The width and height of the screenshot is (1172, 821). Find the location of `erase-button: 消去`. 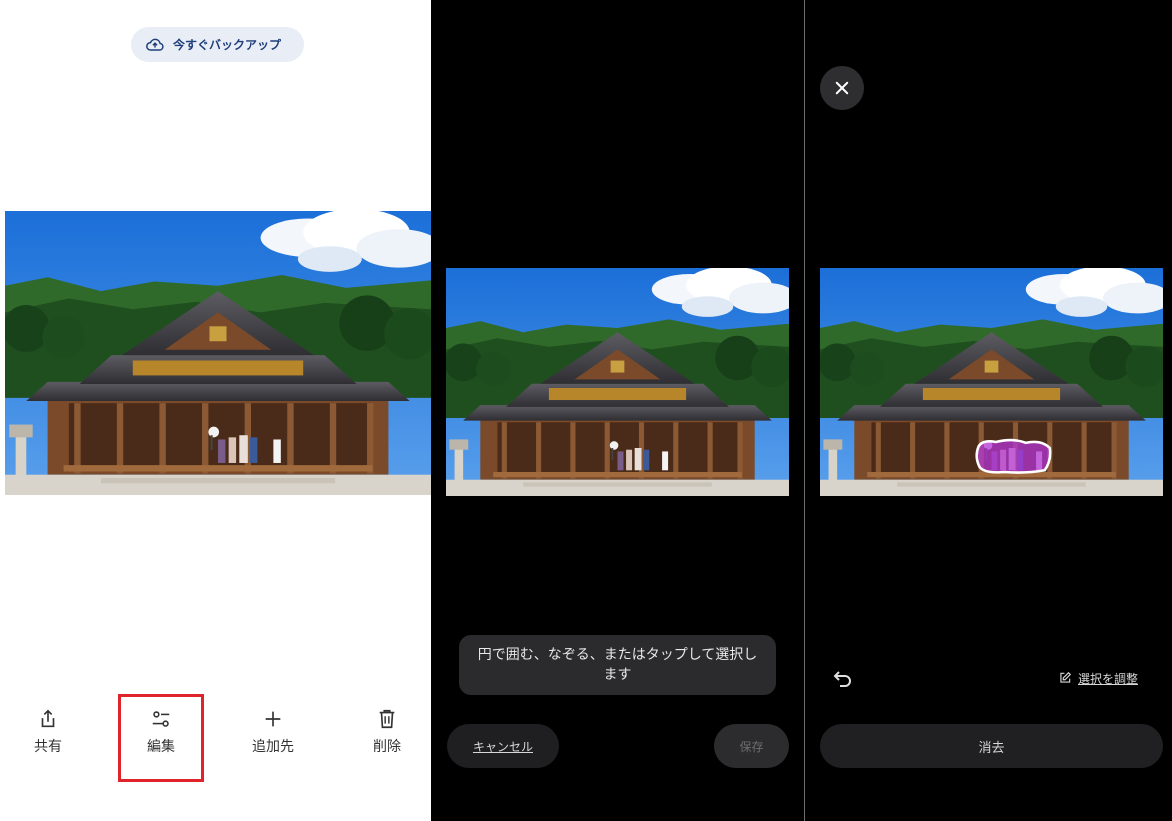

erase-button: 消去 is located at coordinates (991, 746).